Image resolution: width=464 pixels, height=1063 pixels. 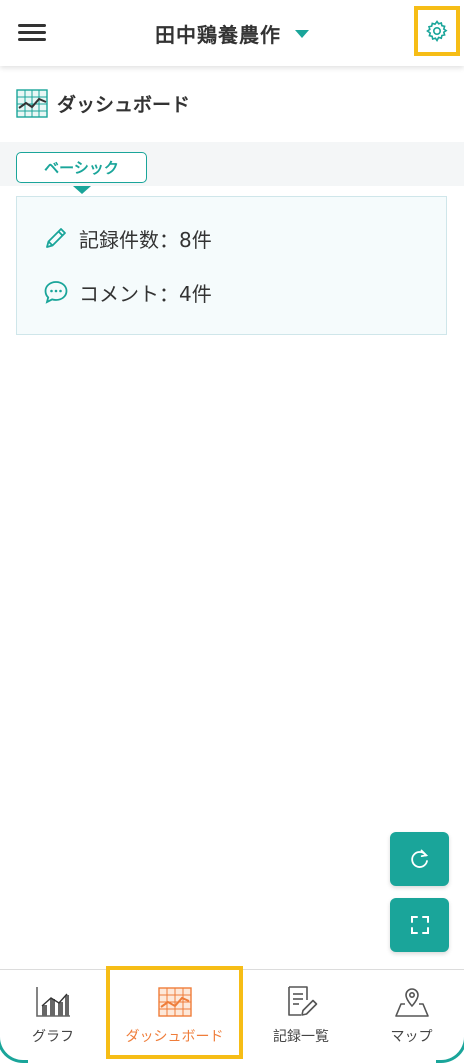 I want to click on nav-record-list: 記録一覧, so click(x=301, y=1015).